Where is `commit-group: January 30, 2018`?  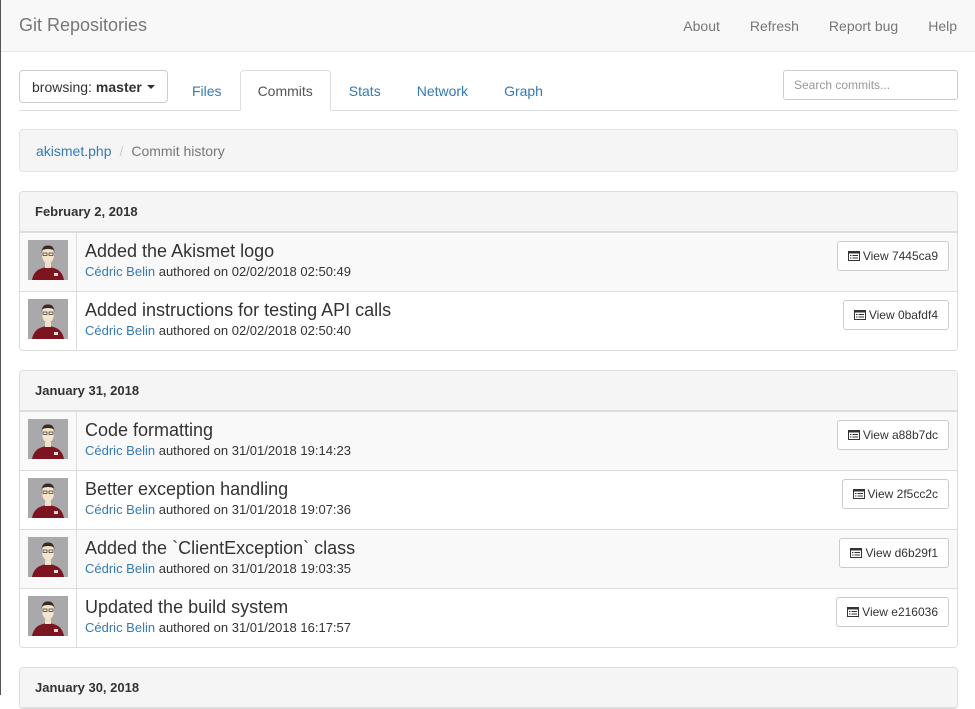
commit-group: January 30, 2018 is located at coordinates (488, 688).